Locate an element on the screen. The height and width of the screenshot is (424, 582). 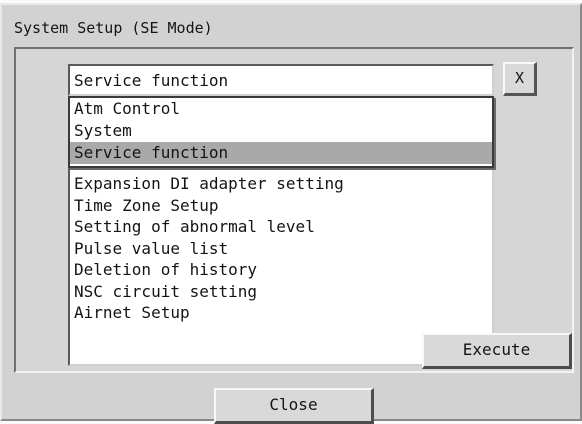
clear-button: X is located at coordinates (520, 79).